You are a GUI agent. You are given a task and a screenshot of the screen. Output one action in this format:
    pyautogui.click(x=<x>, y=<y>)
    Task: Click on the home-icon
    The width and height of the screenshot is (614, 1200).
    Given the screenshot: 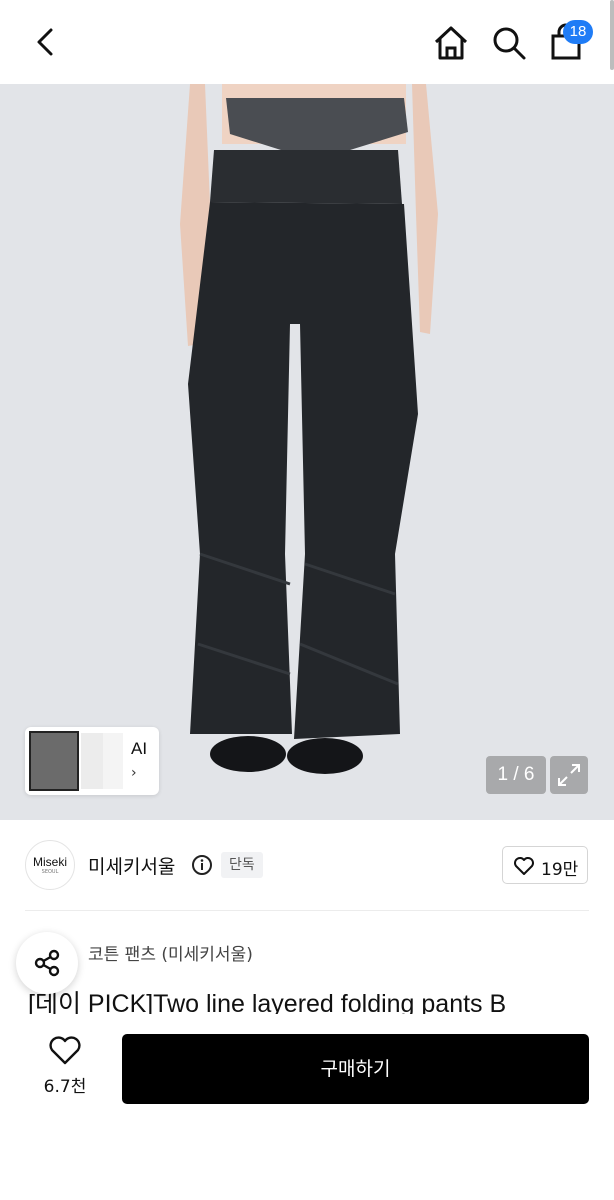 What is the action you would take?
    pyautogui.click(x=451, y=43)
    